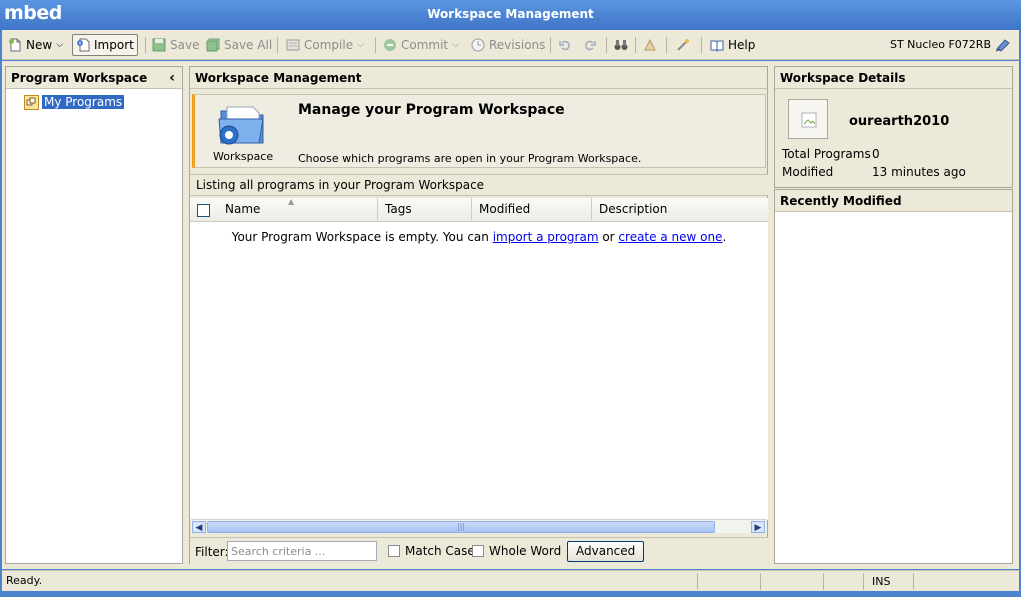  I want to click on column-tags-label: Tags, so click(398, 209).